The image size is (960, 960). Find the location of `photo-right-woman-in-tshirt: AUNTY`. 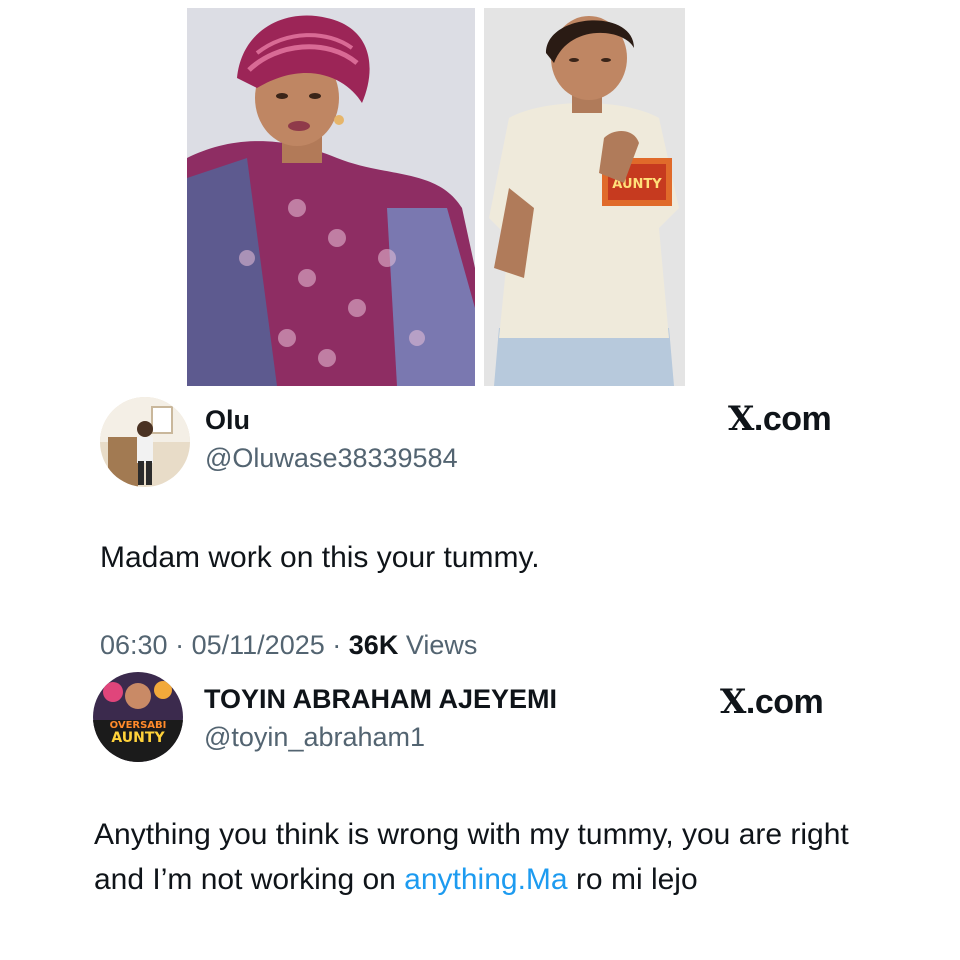

photo-right-woman-in-tshirt: AUNTY is located at coordinates (584, 197).